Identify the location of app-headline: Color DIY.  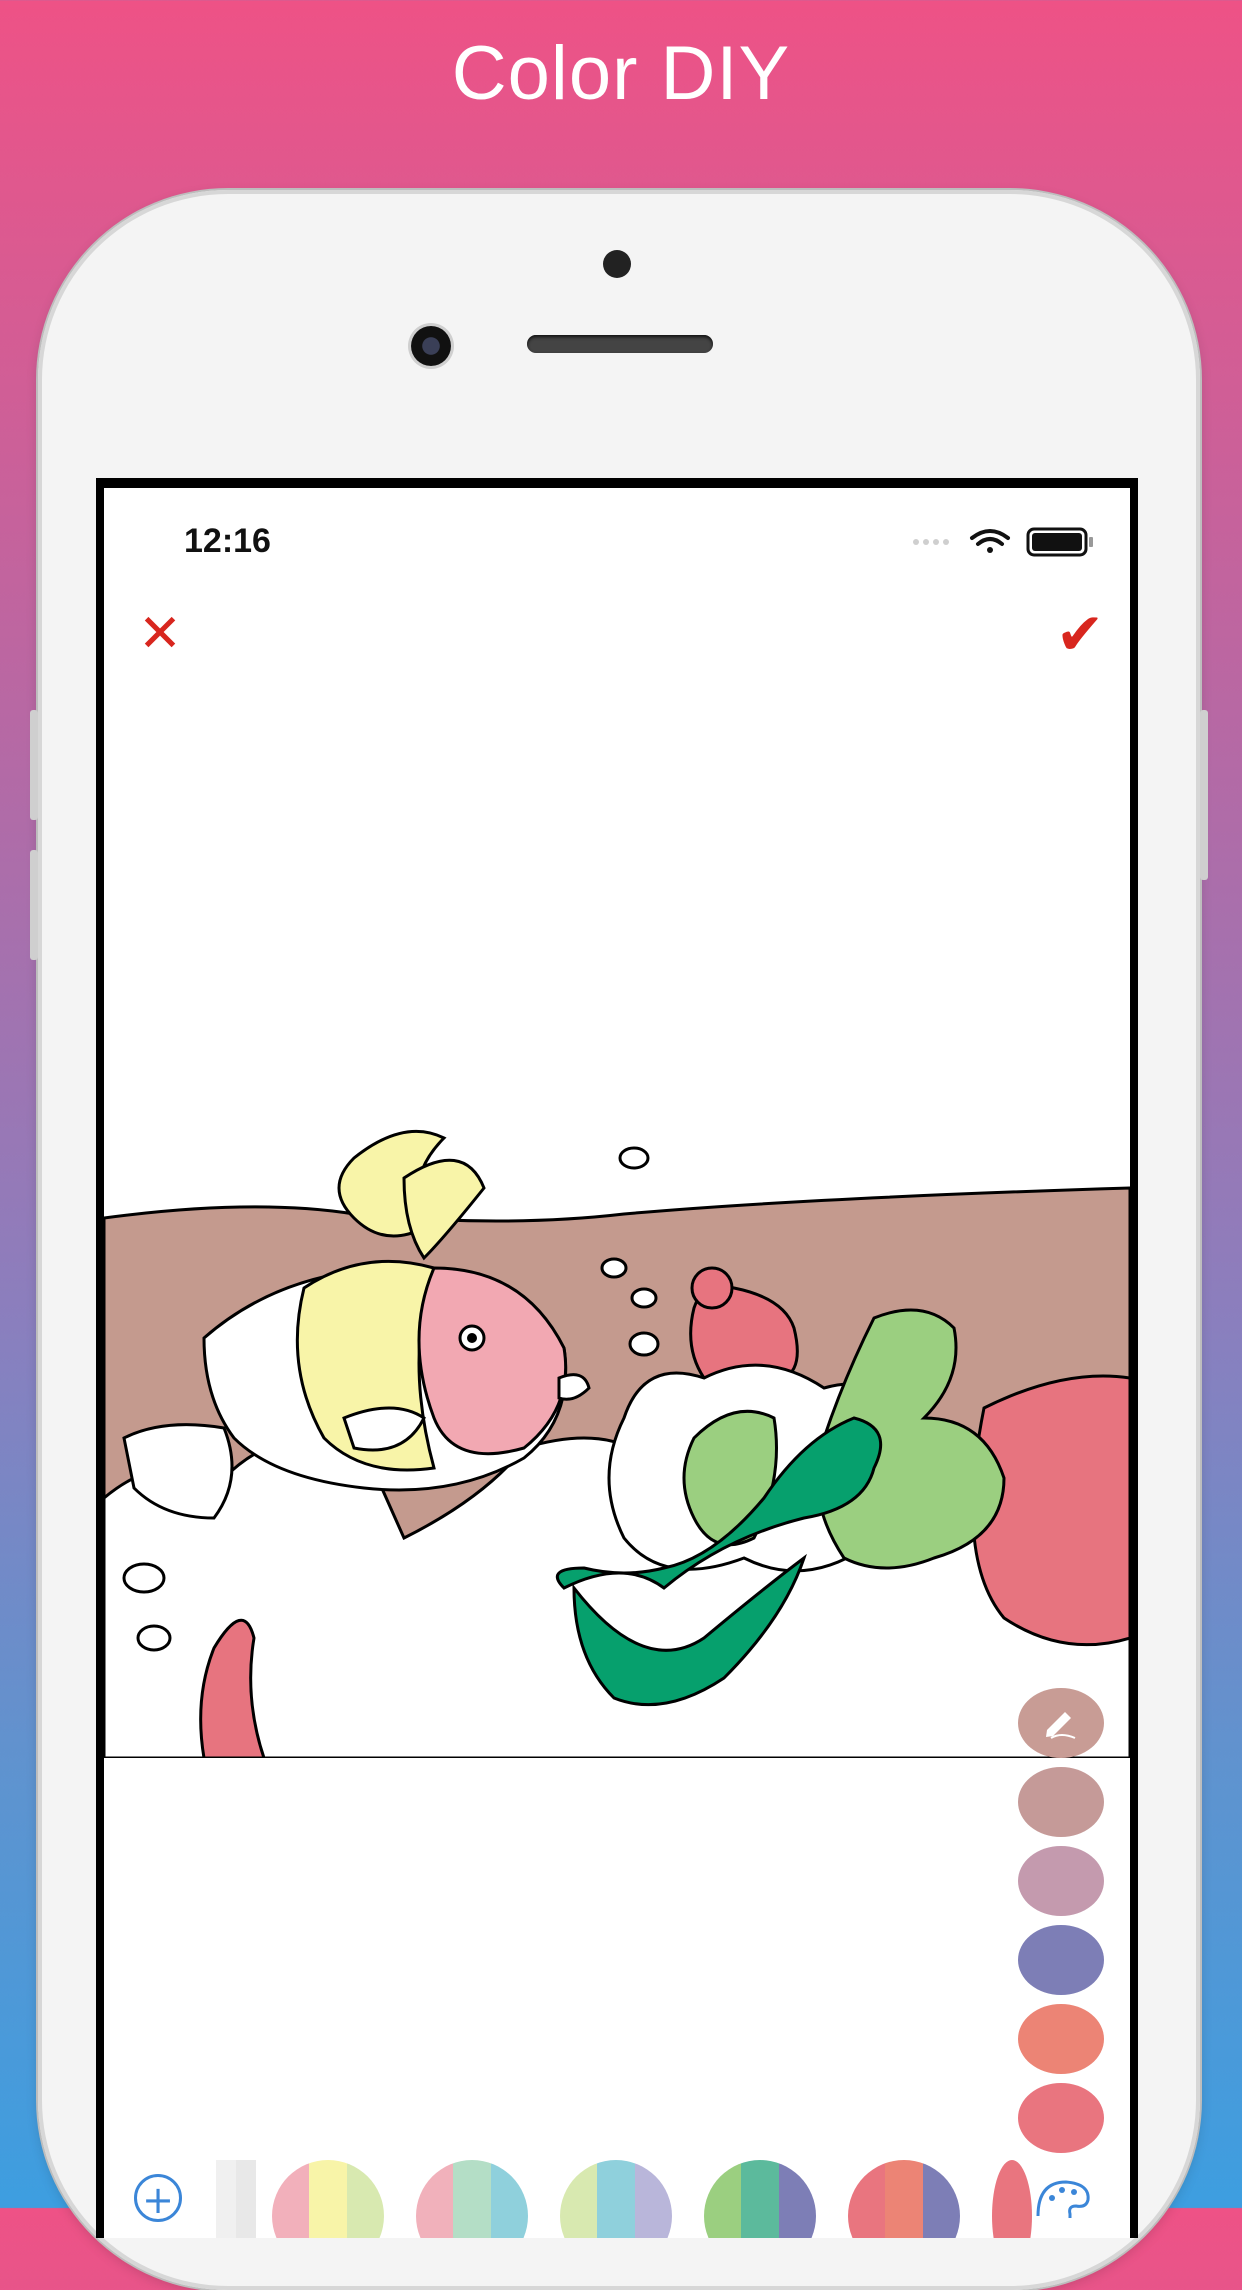
(621, 73).